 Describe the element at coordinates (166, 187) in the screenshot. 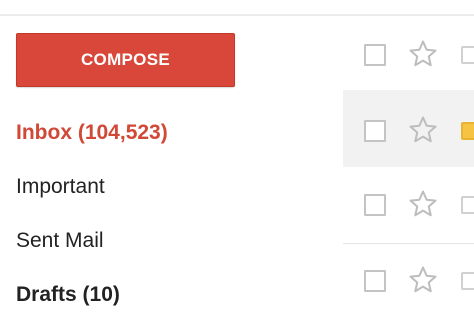

I see `sidebar-item-important: Important` at that location.